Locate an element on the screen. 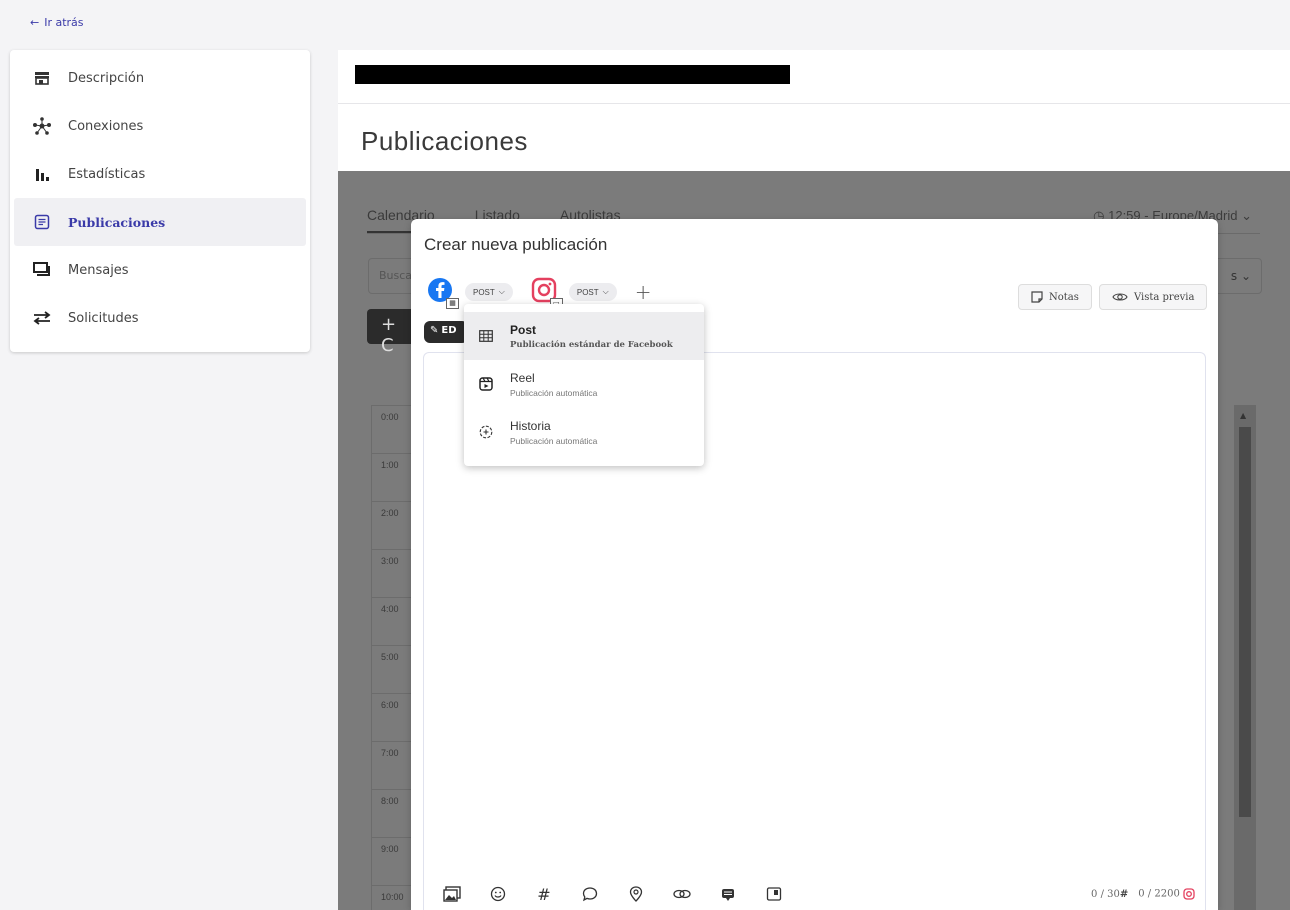 The height and width of the screenshot is (910, 1290). emoji-icon is located at coordinates (498, 894).